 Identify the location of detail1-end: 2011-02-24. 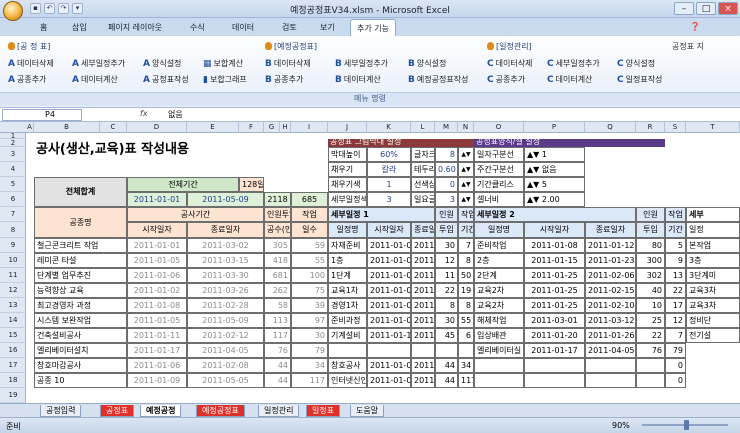
(423, 275).